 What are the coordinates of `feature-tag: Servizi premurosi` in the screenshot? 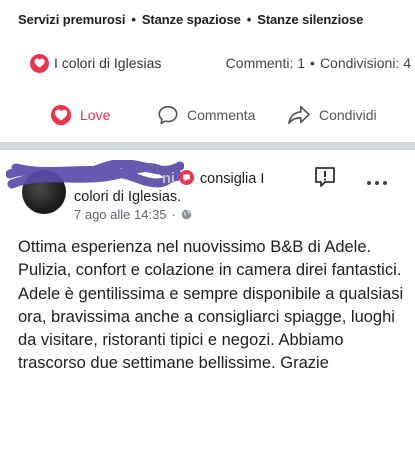 It's located at (72, 19).